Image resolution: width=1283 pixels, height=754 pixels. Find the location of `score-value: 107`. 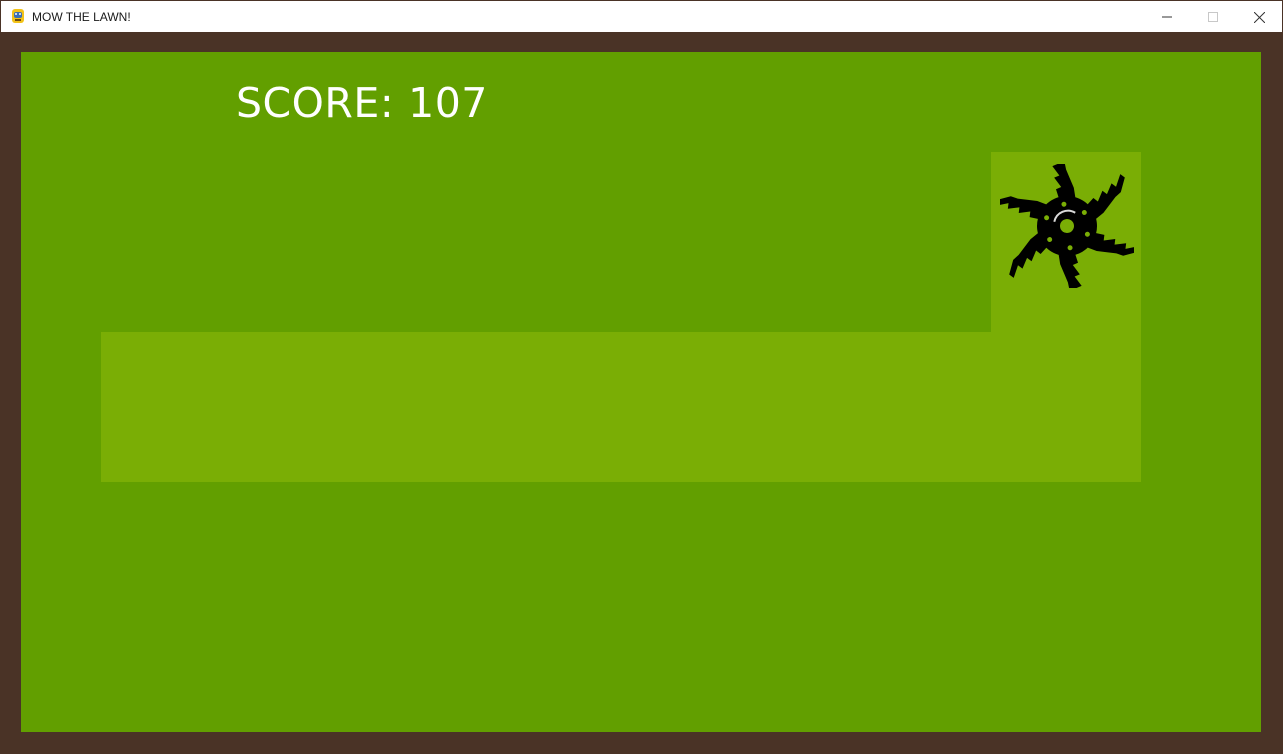

score-value: 107 is located at coordinates (448, 103).